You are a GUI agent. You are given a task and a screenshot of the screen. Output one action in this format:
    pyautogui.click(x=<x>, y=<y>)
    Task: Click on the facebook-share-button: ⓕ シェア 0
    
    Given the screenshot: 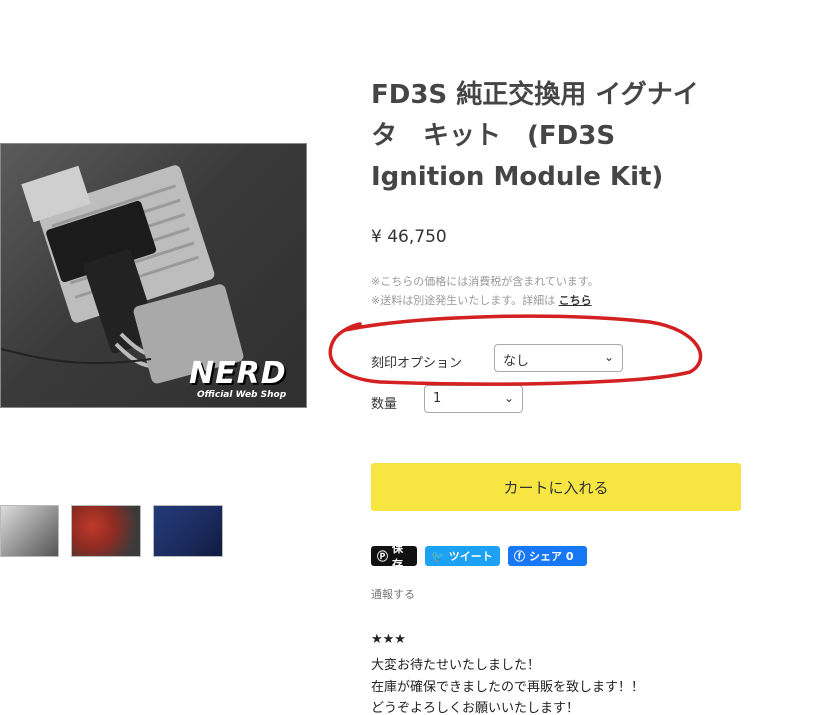 What is the action you would take?
    pyautogui.click(x=547, y=556)
    